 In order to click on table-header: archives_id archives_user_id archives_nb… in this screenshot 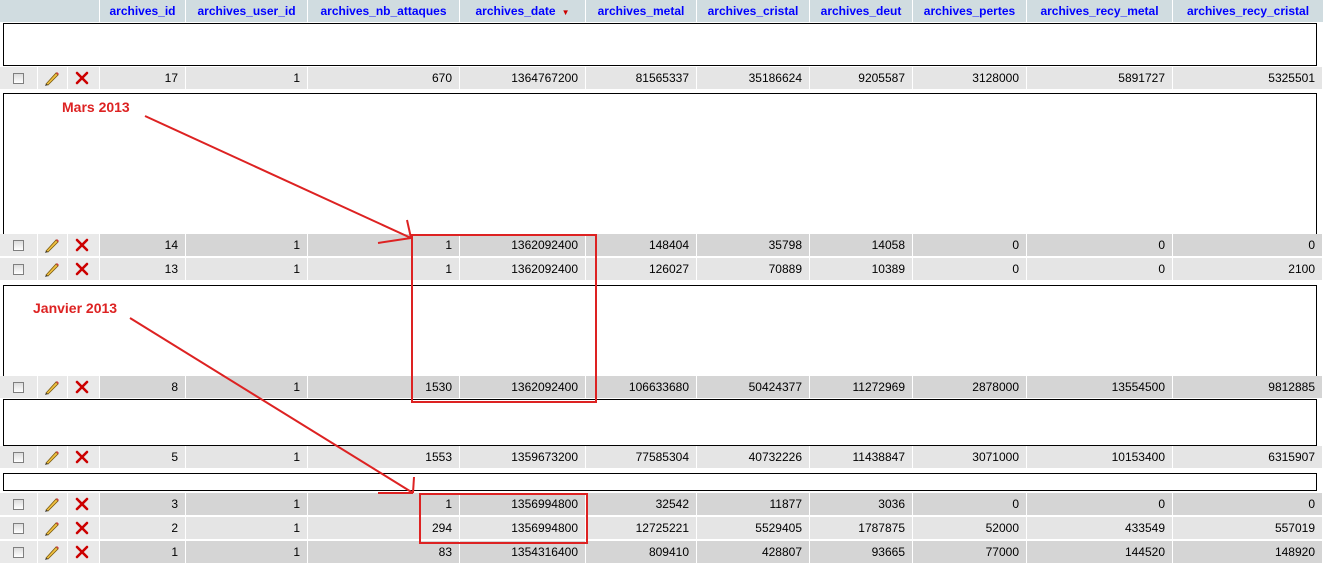, I will do `click(661, 11)`.